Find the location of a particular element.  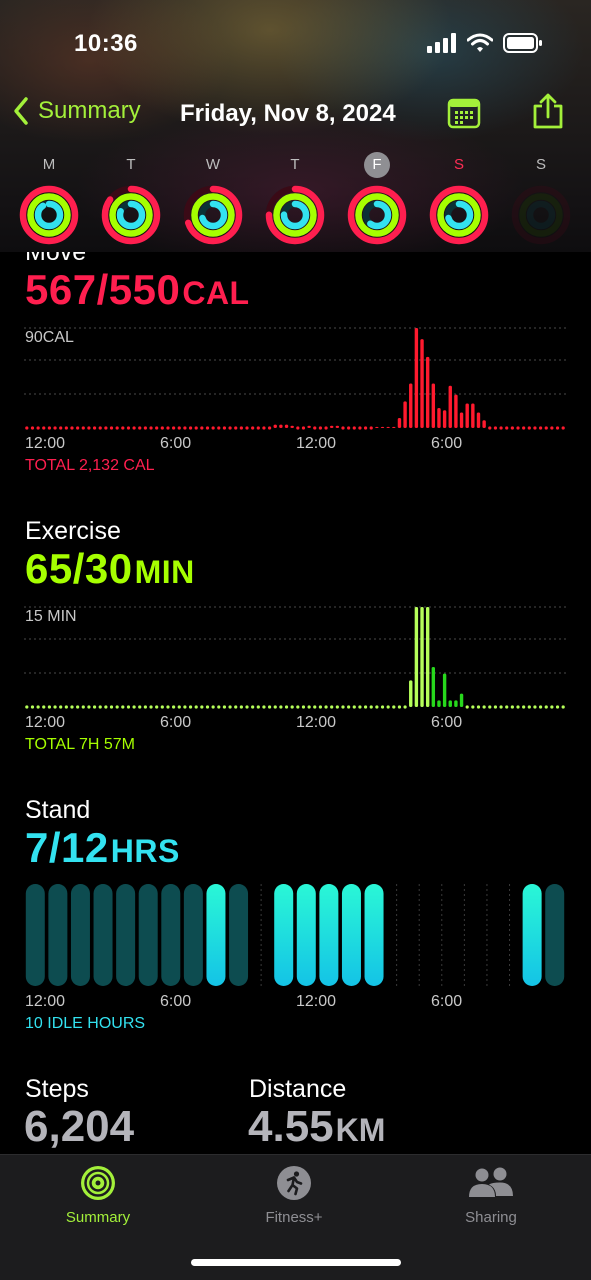

tab-label: Sharing is located at coordinates (491, 1217).